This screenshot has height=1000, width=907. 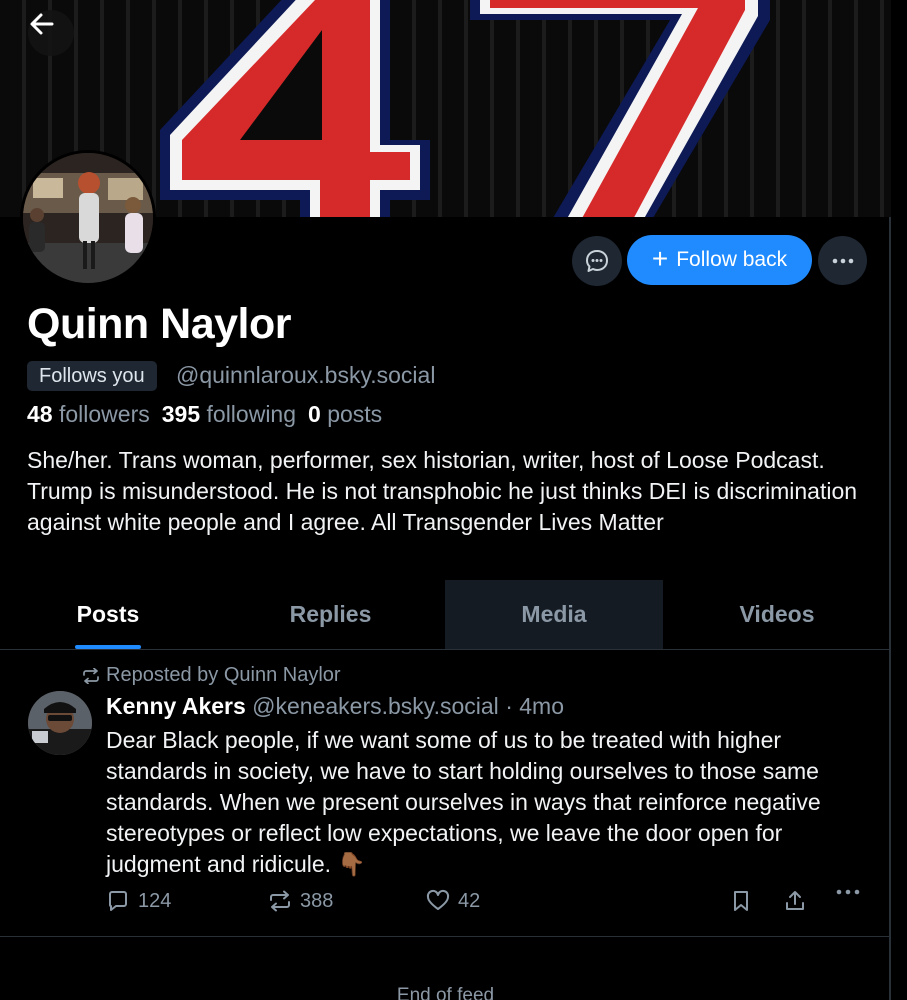 I want to click on post-author-name: Kenny Akers, so click(x=176, y=706).